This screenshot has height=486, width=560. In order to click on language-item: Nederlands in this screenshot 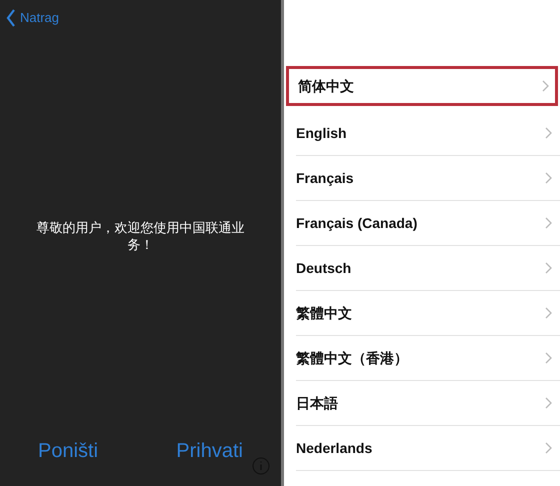, I will do `click(428, 448)`.